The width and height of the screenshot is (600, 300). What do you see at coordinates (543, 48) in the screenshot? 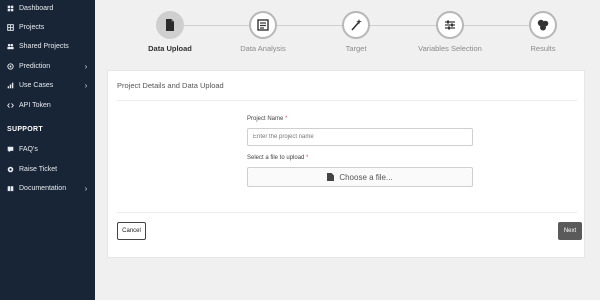
I see `step-label: Results` at bounding box center [543, 48].